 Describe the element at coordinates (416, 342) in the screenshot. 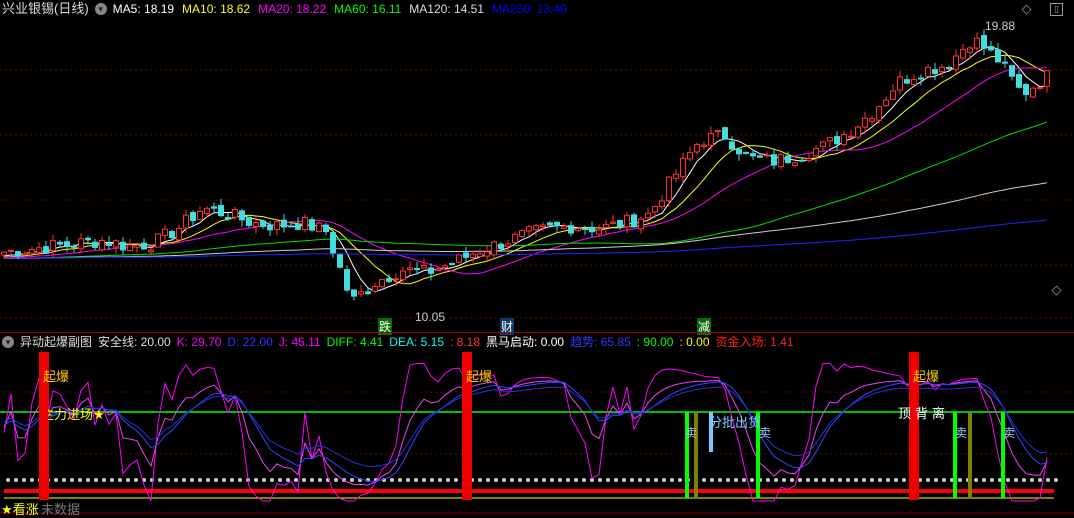

I see `indicator-value-5: DEA: 5.15` at that location.